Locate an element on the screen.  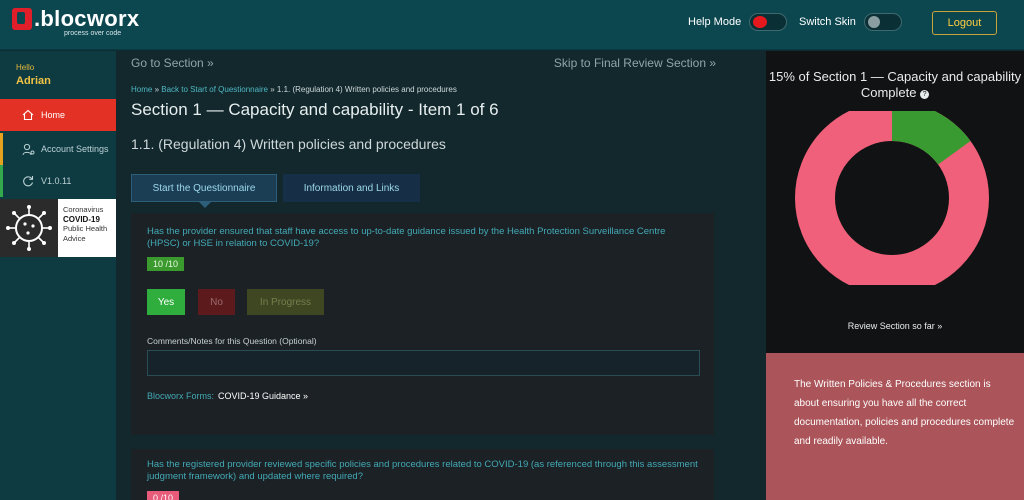
user-gear-icon is located at coordinates (28, 149).